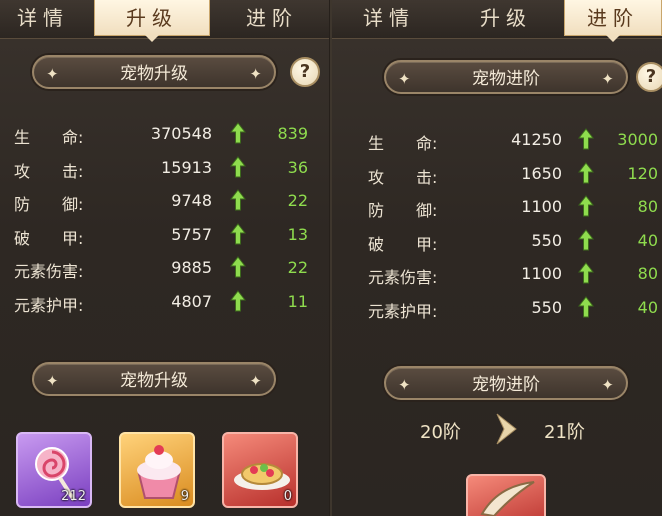  Describe the element at coordinates (297, 234) in the screenshot. I see `stat-gain: 13` at that location.